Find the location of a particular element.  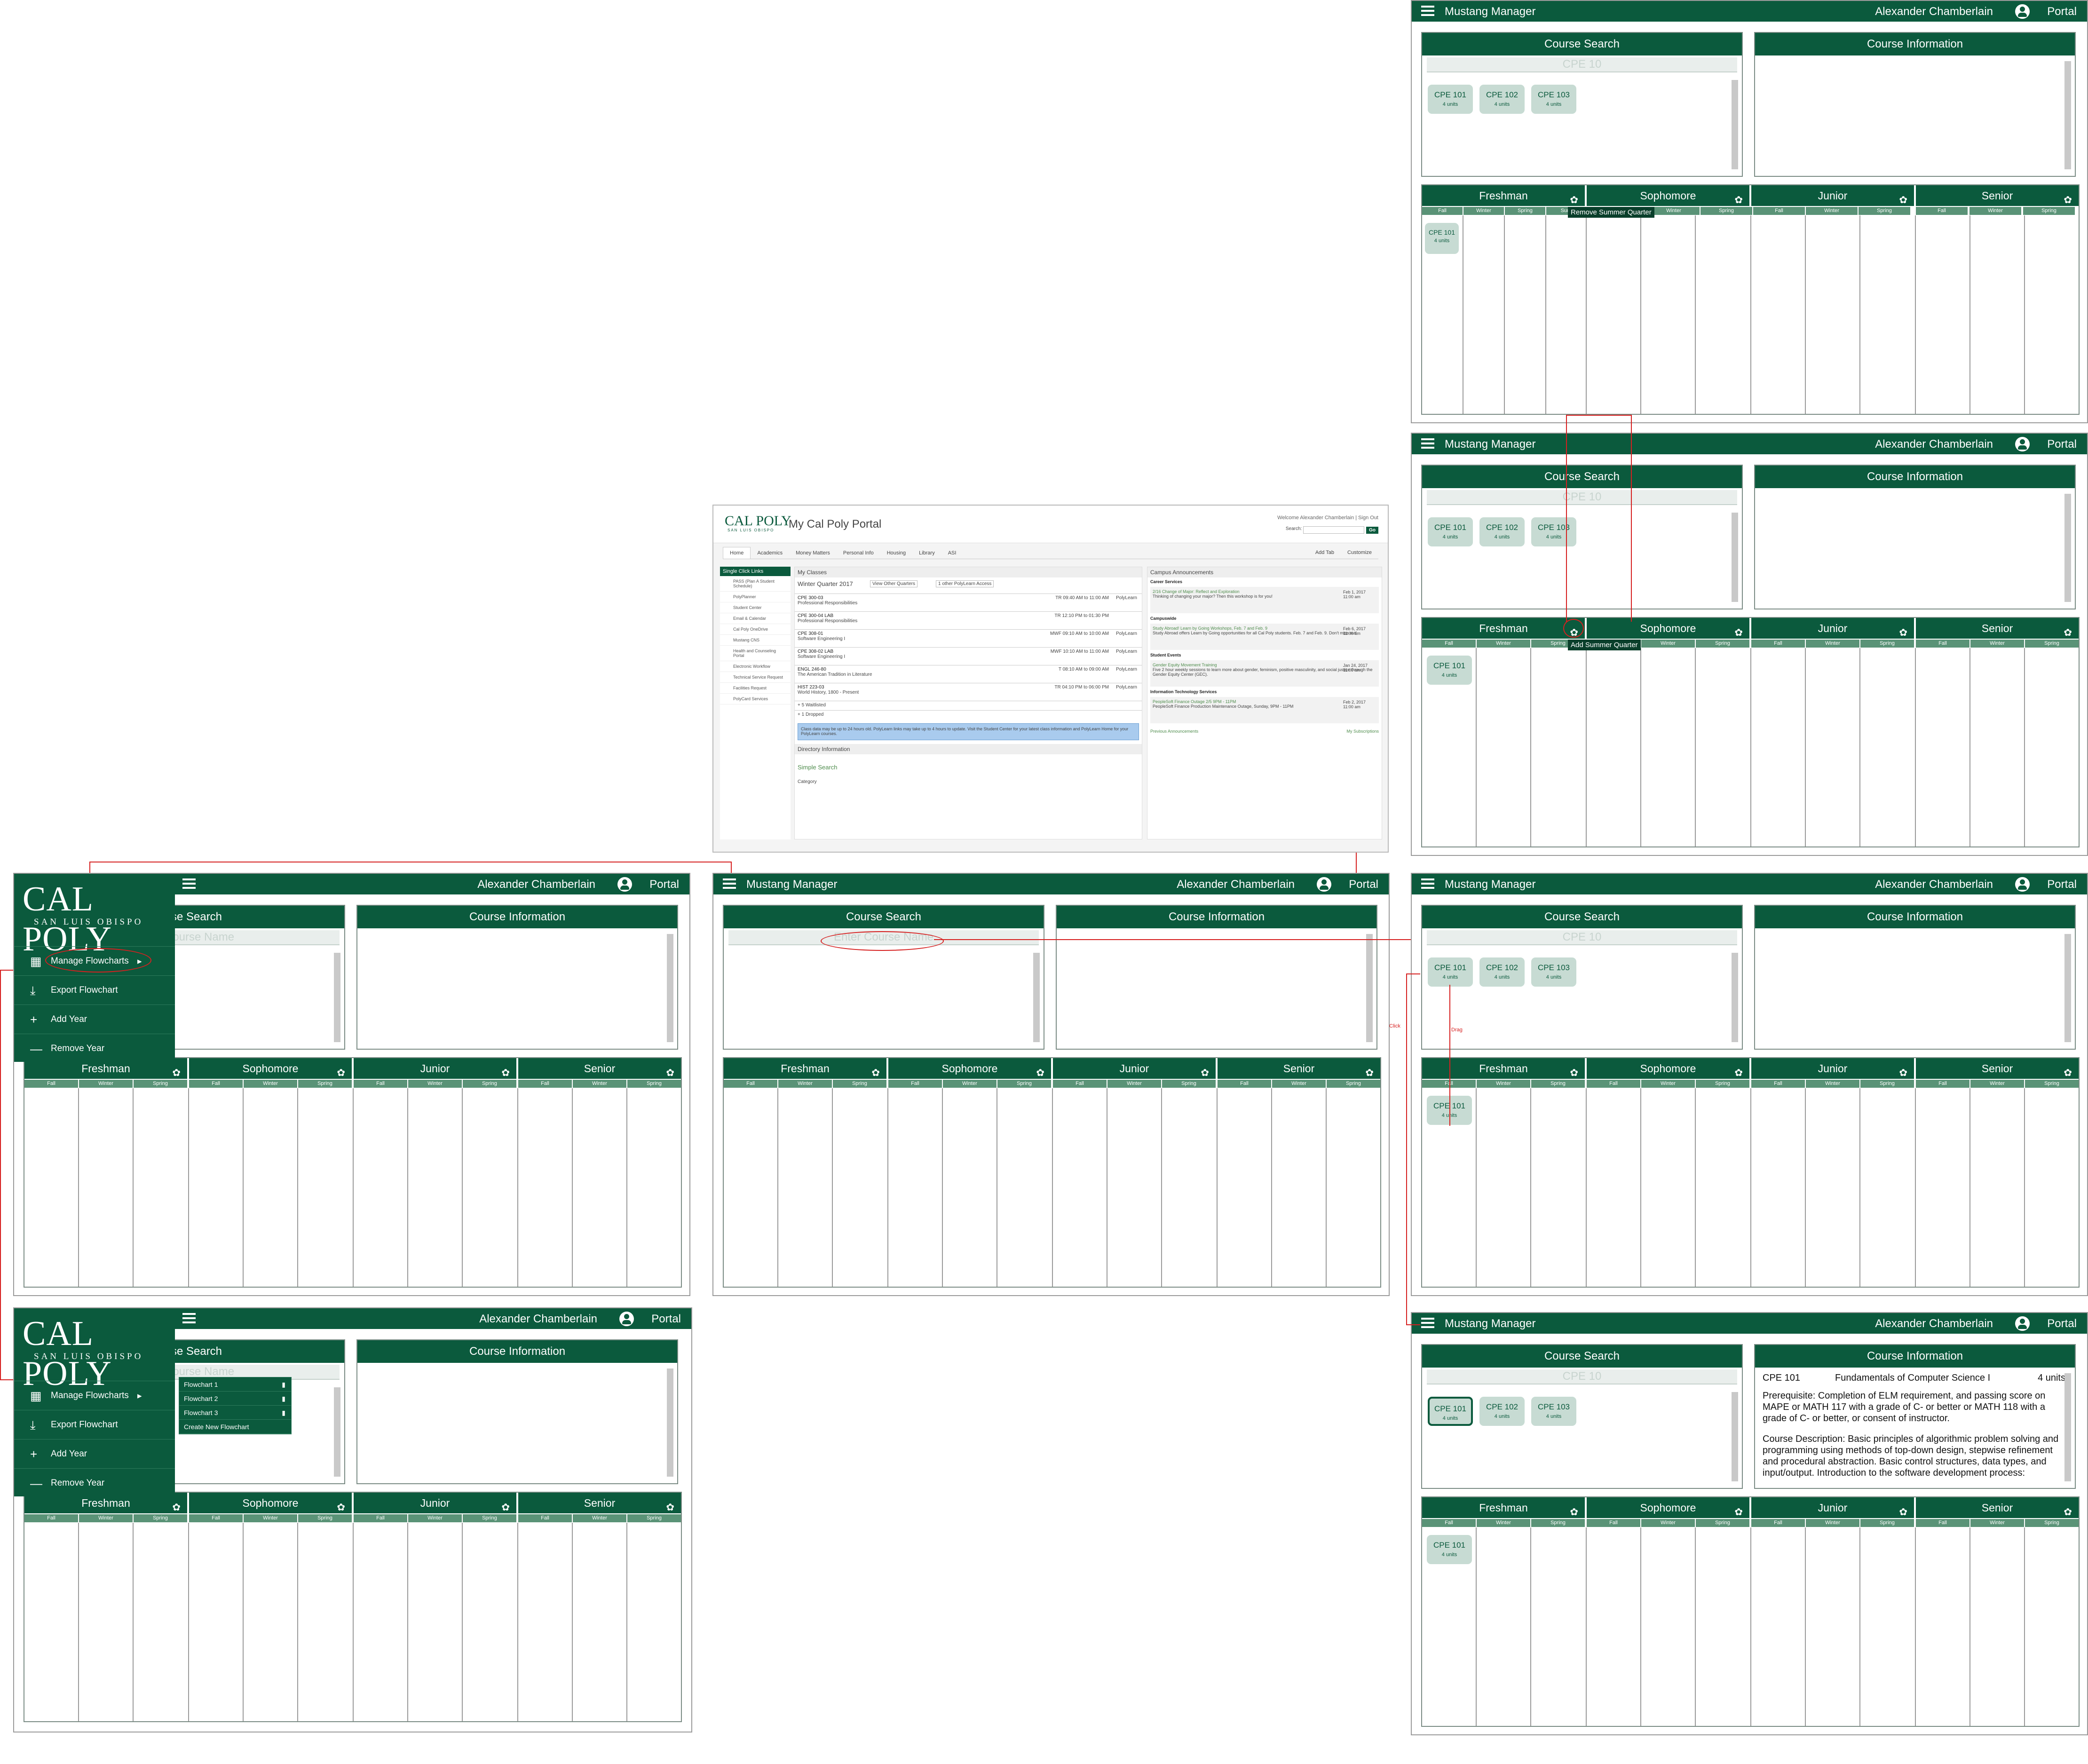

portal-link: Mustang CNS is located at coordinates (756, 640).